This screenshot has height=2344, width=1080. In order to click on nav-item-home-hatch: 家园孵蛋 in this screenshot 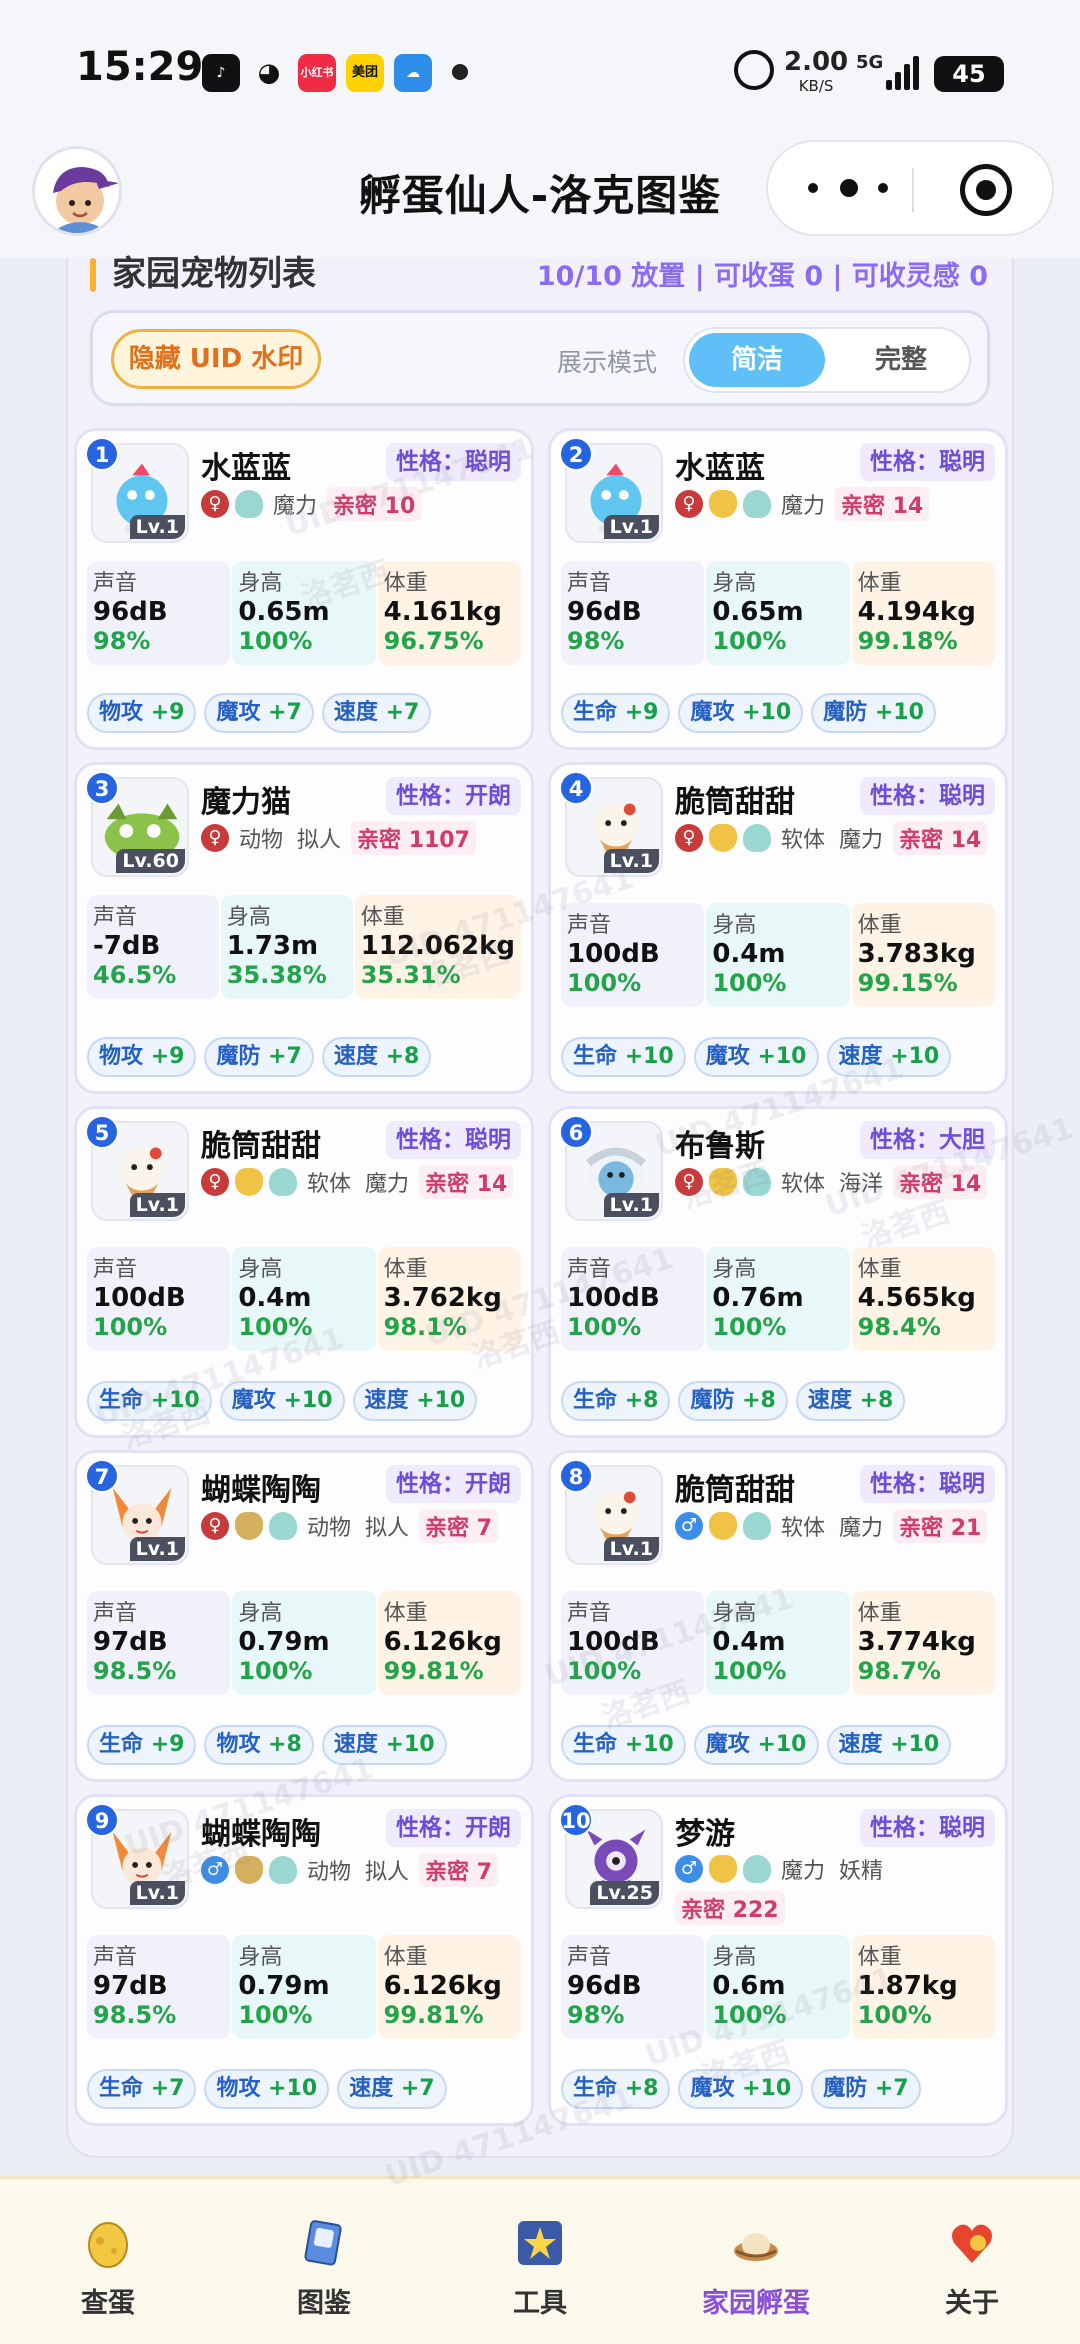, I will do `click(756, 2259)`.